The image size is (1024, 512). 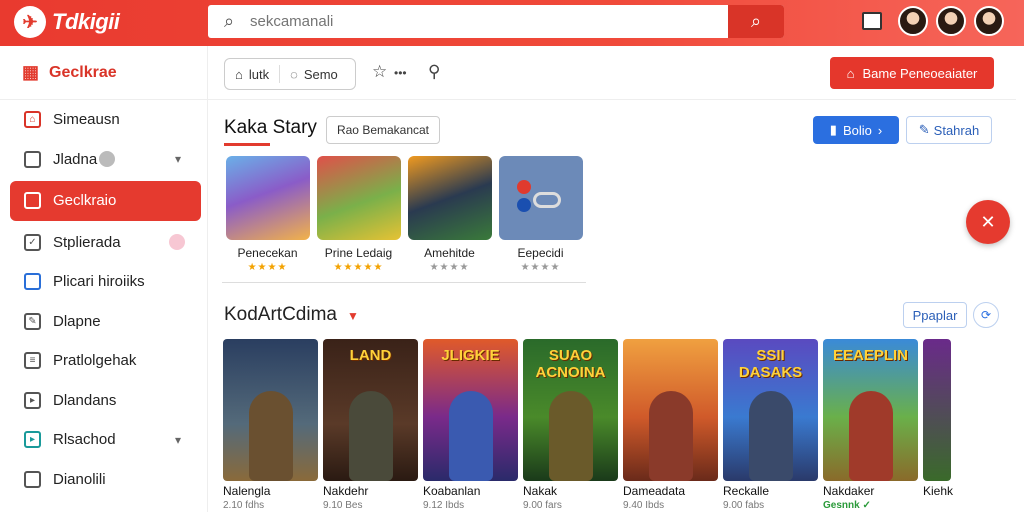 I want to click on blue-button: ▮ Bolio ›, so click(x=856, y=130).